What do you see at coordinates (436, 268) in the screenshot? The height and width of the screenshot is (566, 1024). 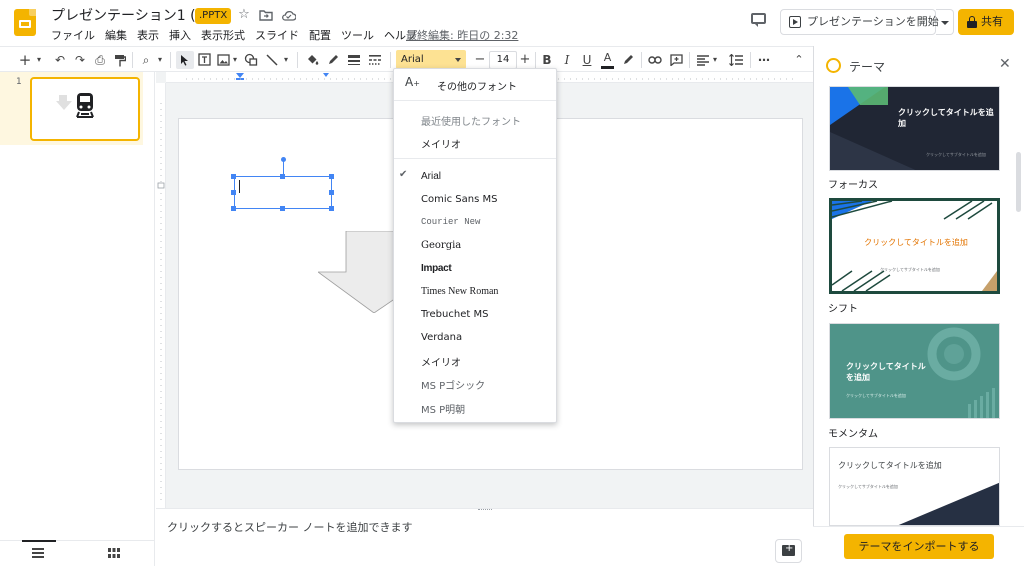 I see `font-option-impact: Impact` at bounding box center [436, 268].